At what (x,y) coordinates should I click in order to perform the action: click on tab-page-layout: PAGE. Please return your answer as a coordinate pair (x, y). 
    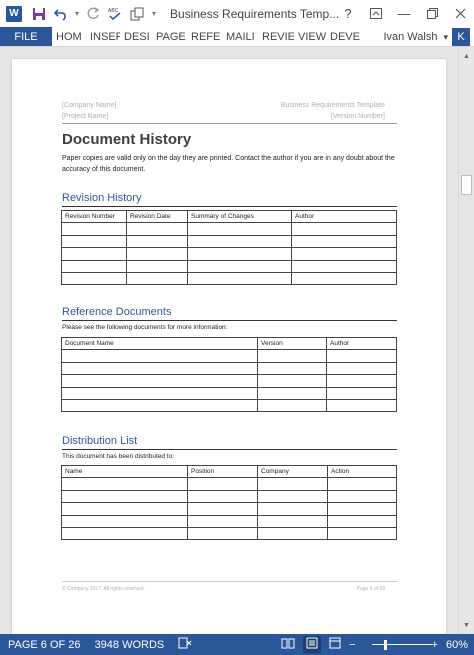
    Looking at the image, I should click on (169, 36).